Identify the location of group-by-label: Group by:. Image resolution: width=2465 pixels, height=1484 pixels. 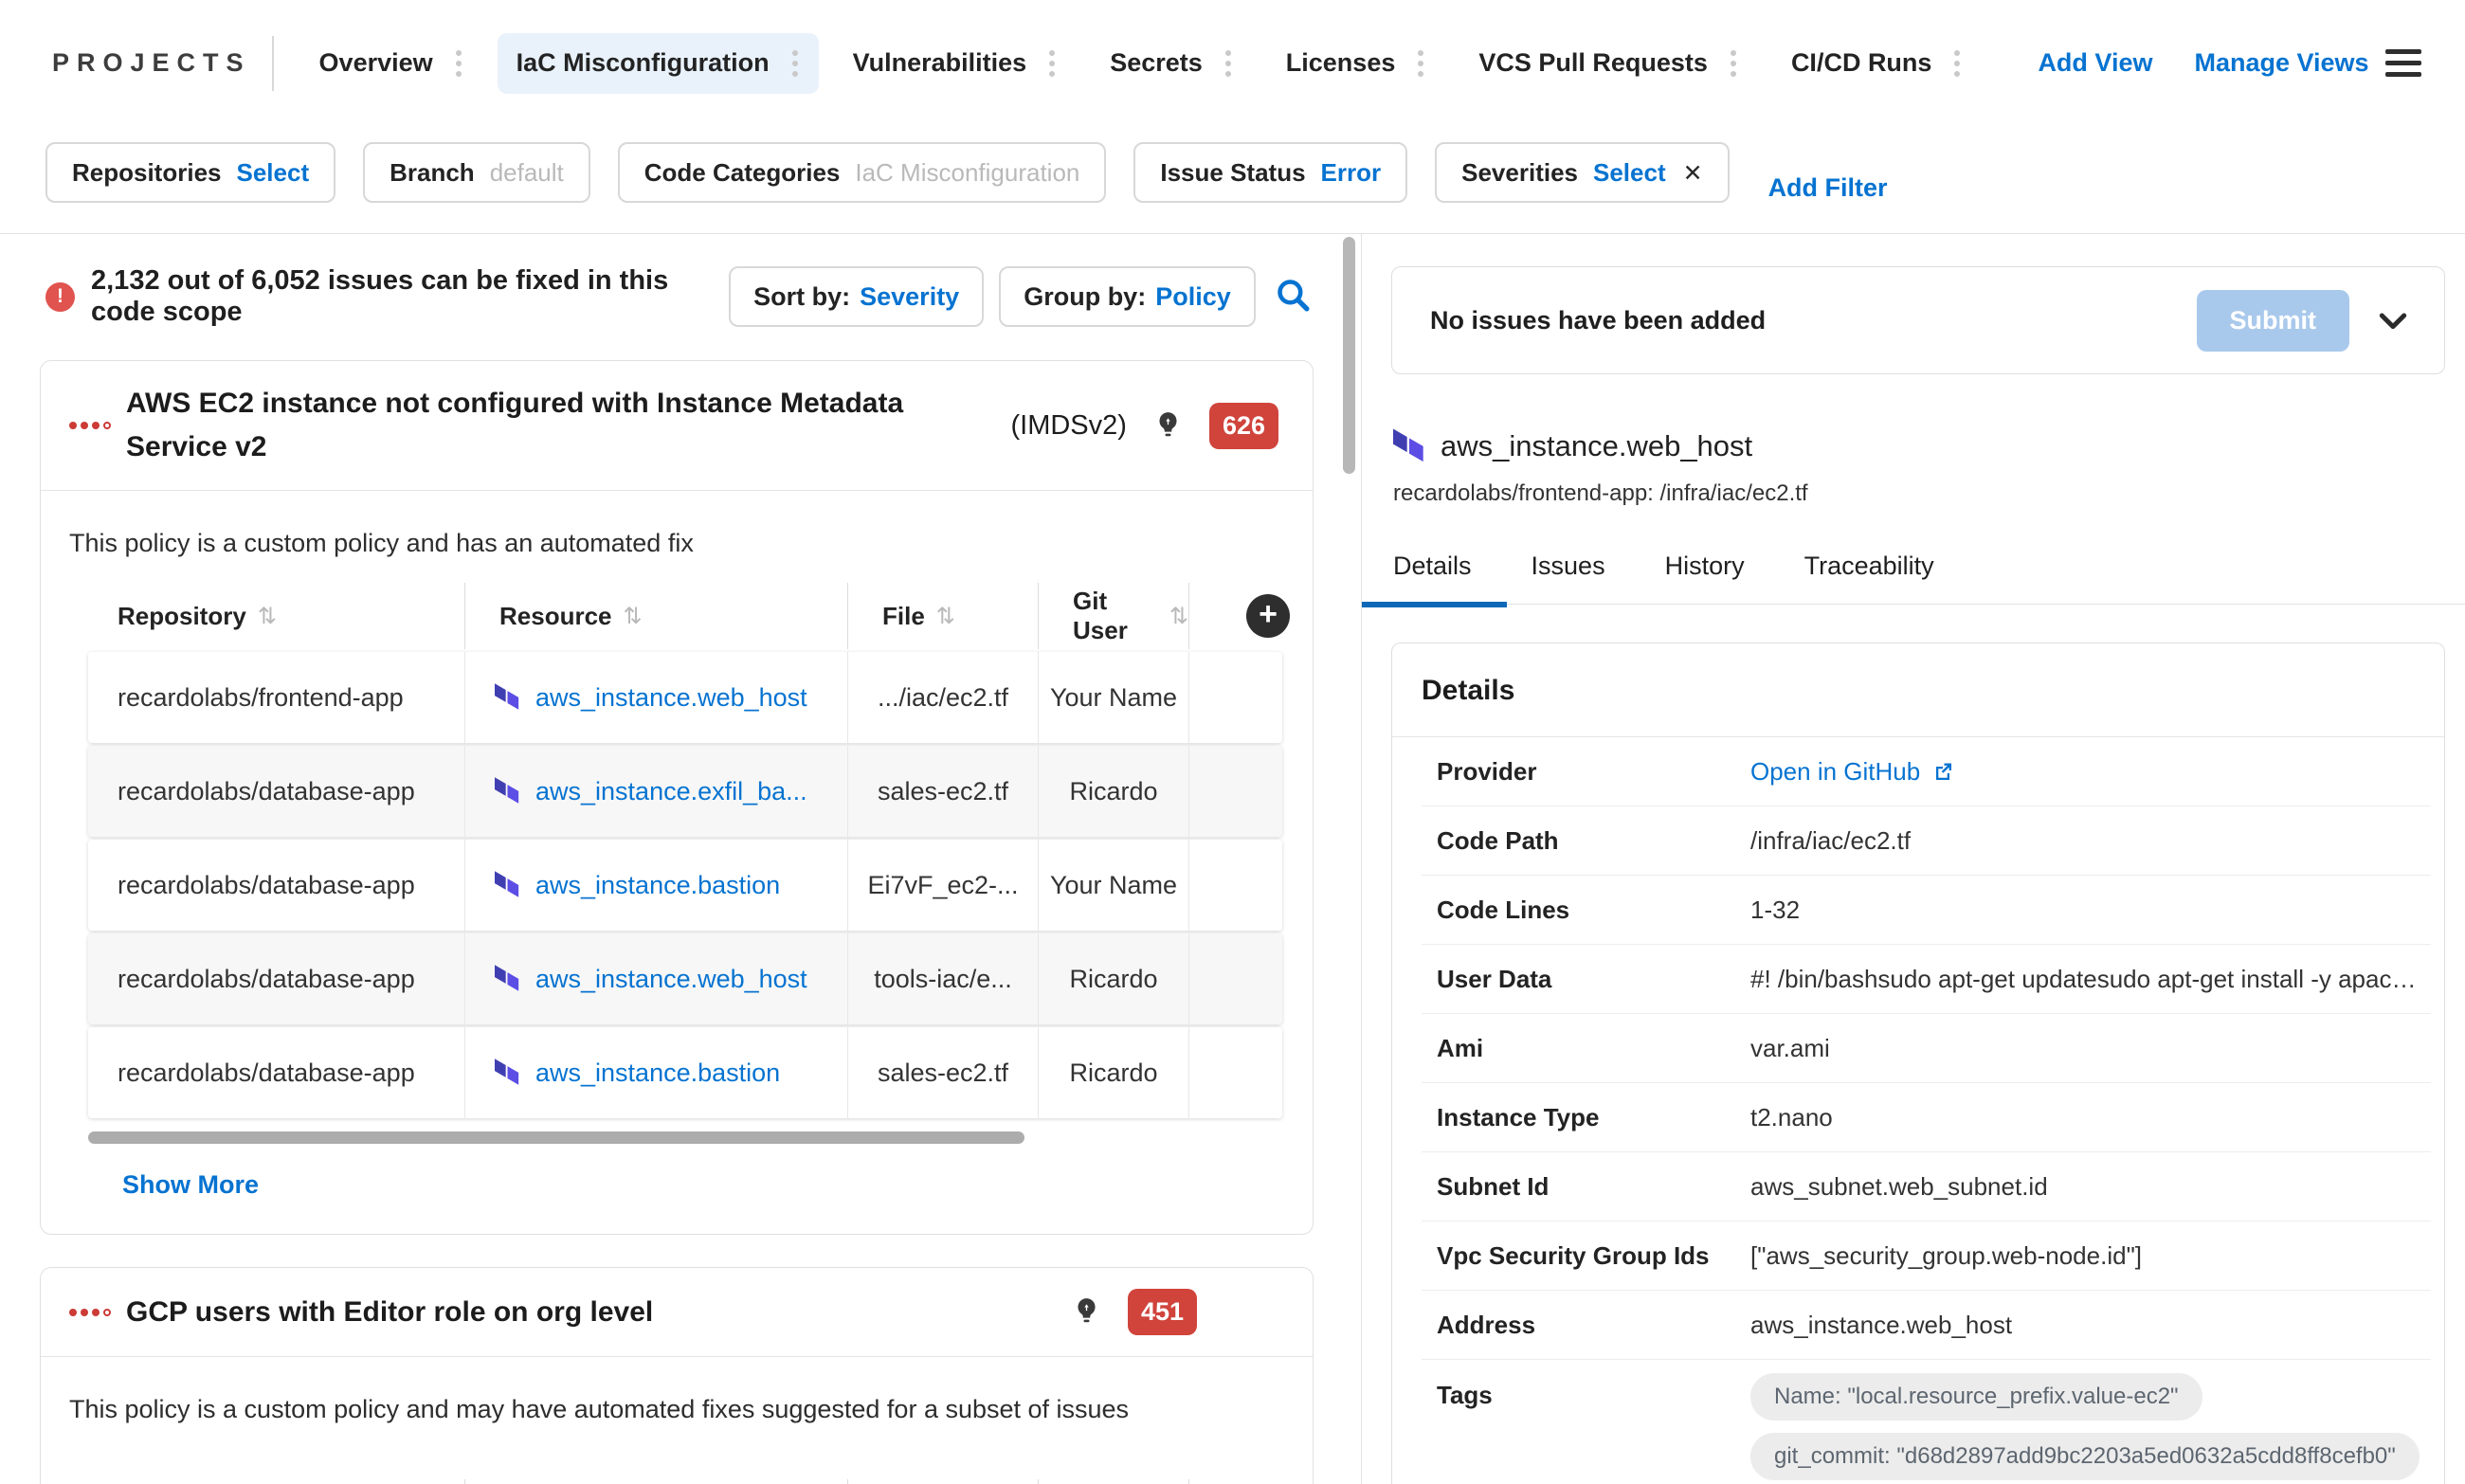
(1086, 296).